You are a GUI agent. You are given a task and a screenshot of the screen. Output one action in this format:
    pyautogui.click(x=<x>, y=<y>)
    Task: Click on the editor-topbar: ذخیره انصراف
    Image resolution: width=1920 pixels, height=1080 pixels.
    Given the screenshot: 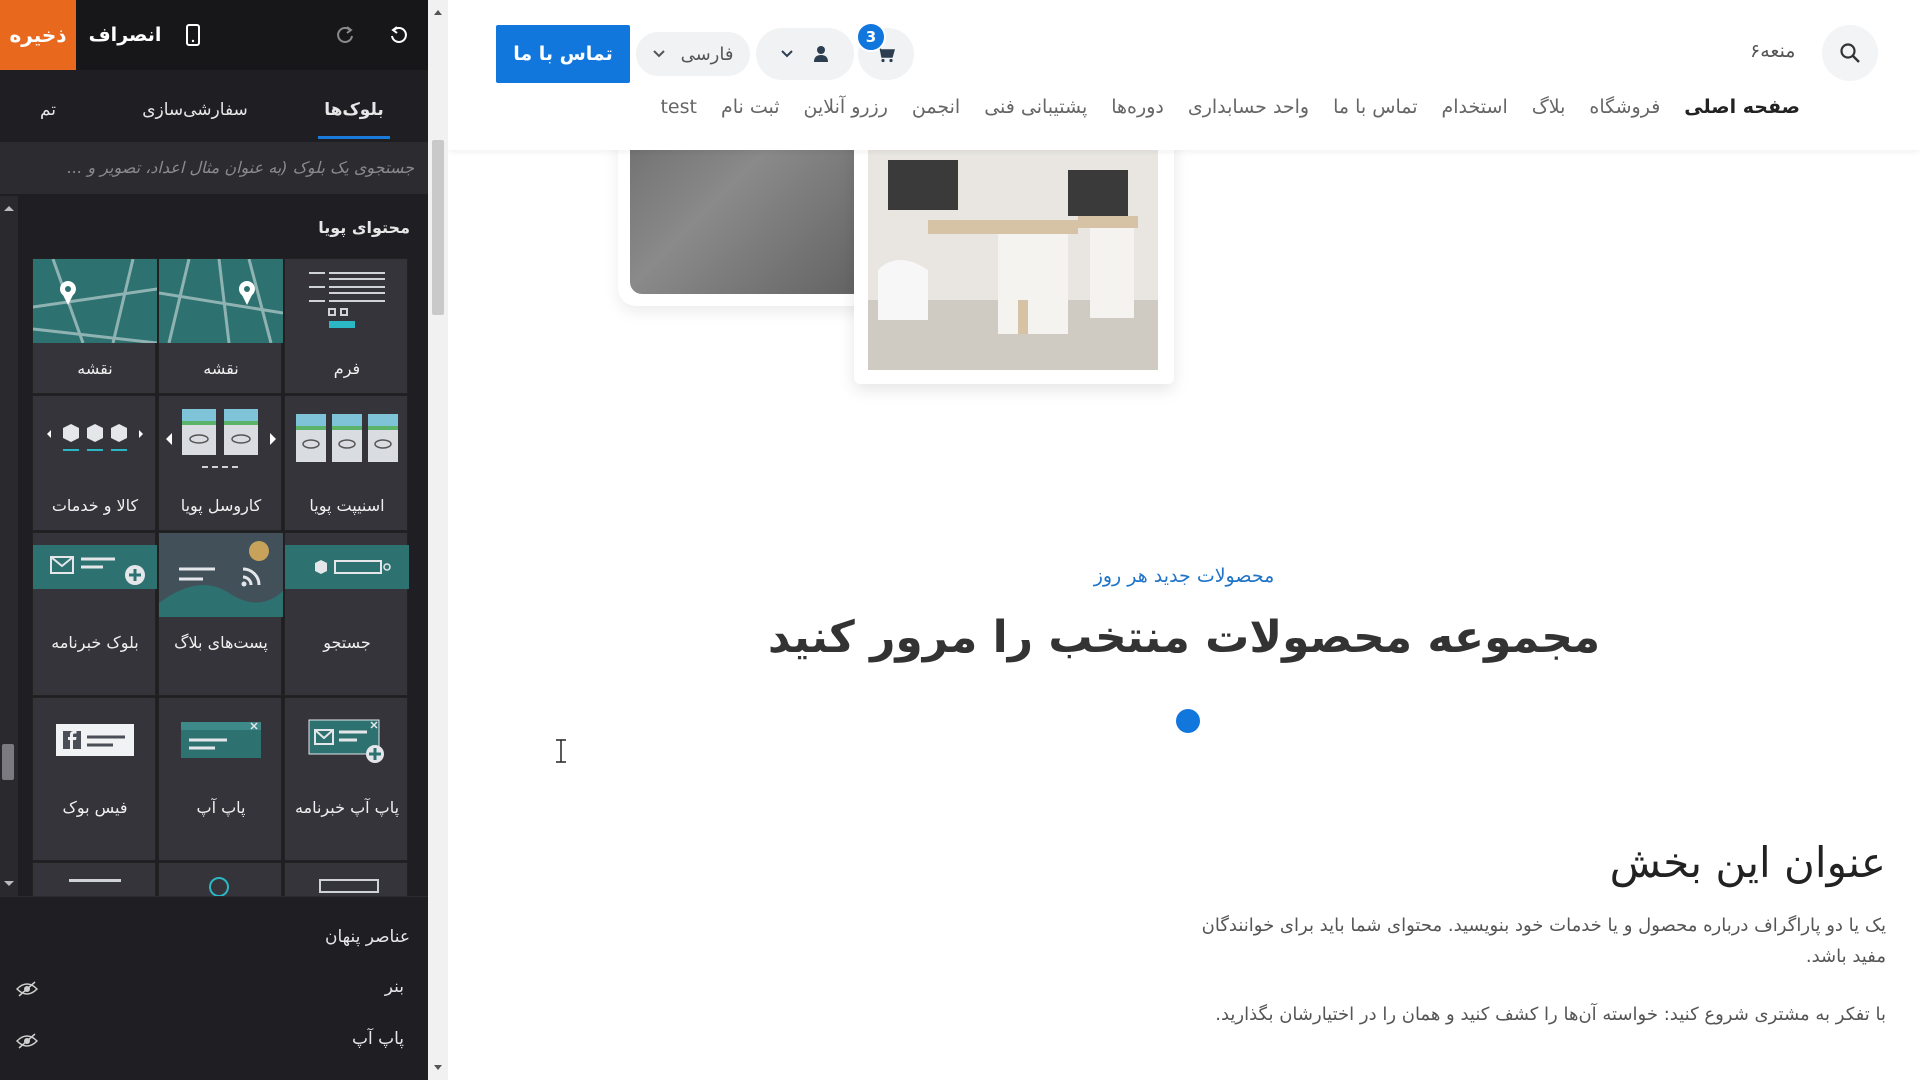 What is the action you would take?
    pyautogui.click(x=214, y=35)
    